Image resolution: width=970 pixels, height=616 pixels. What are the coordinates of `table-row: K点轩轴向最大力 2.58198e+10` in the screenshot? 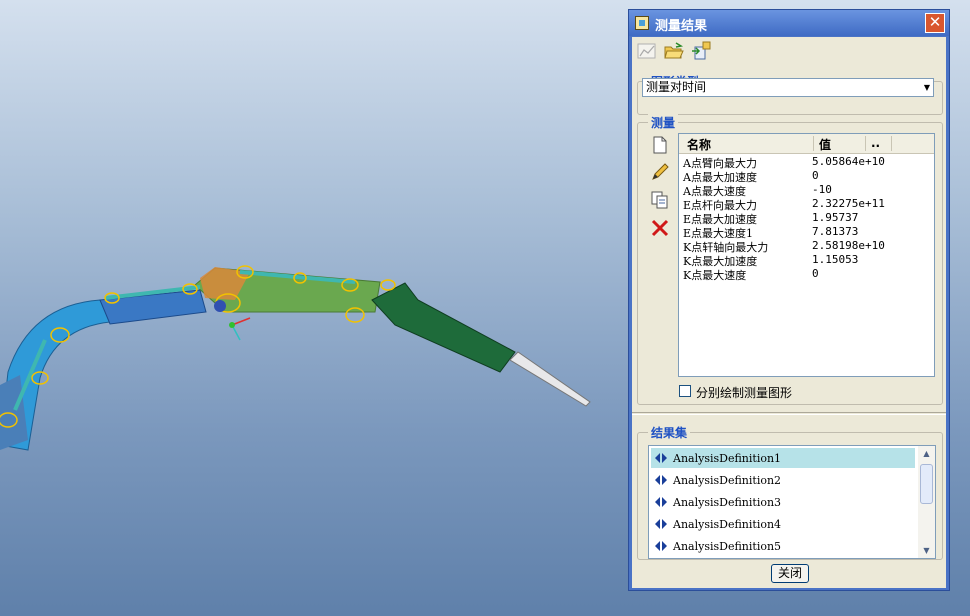 It's located at (806, 246).